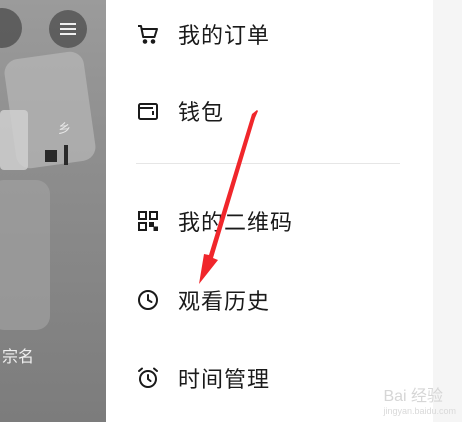 The width and height of the screenshot is (462, 422). Describe the element at coordinates (148, 300) in the screenshot. I see `clock-icon` at that location.